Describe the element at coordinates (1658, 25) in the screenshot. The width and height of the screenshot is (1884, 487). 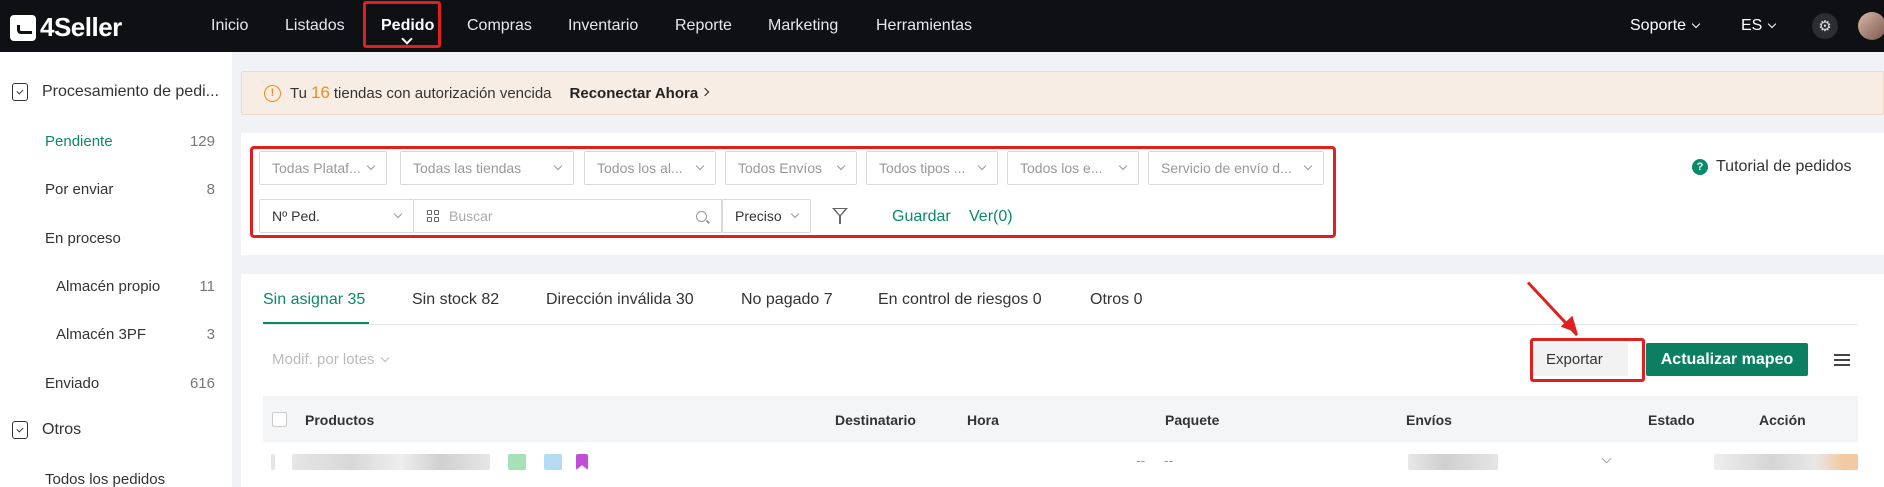
I see `support-label: Soporte` at that location.